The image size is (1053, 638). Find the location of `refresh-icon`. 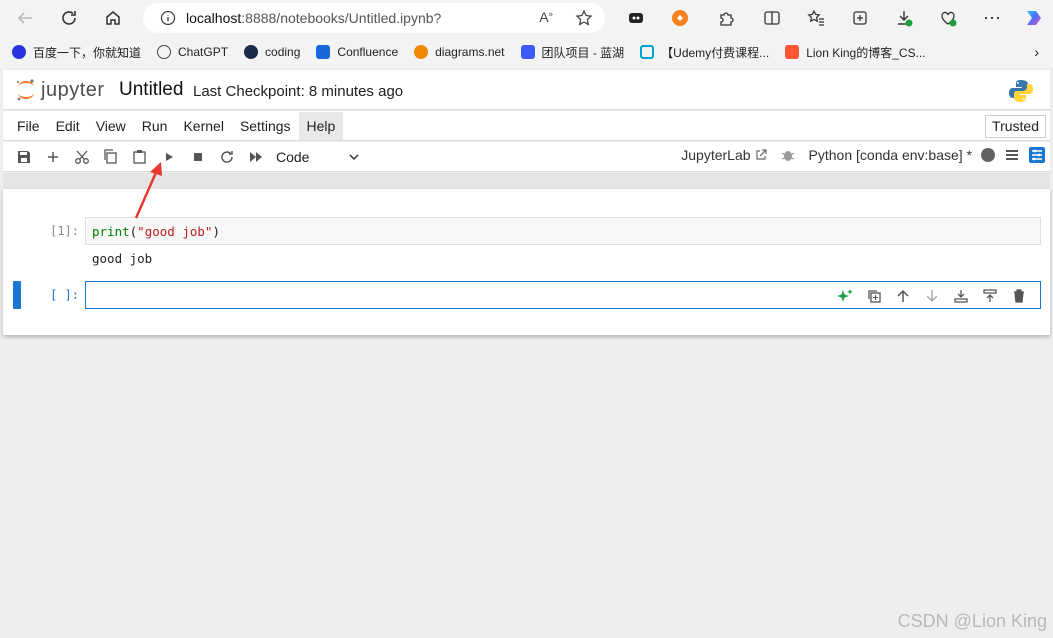

refresh-icon is located at coordinates (69, 18).